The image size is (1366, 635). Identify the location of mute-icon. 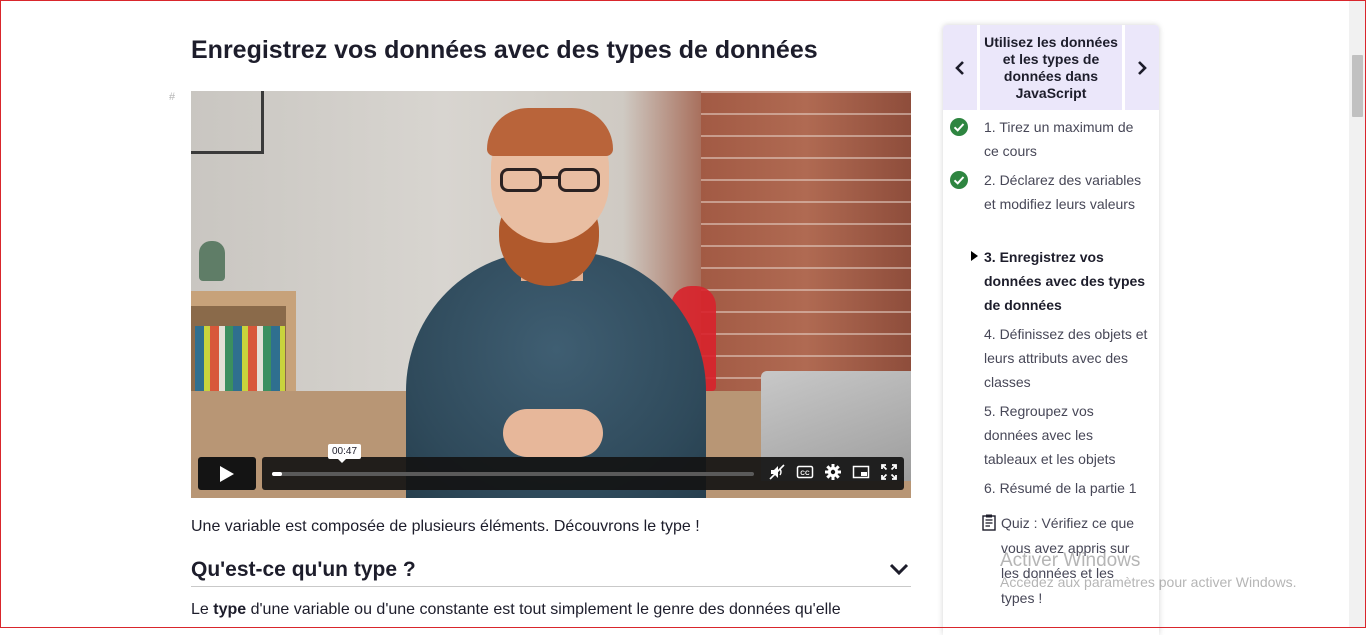
(777, 472).